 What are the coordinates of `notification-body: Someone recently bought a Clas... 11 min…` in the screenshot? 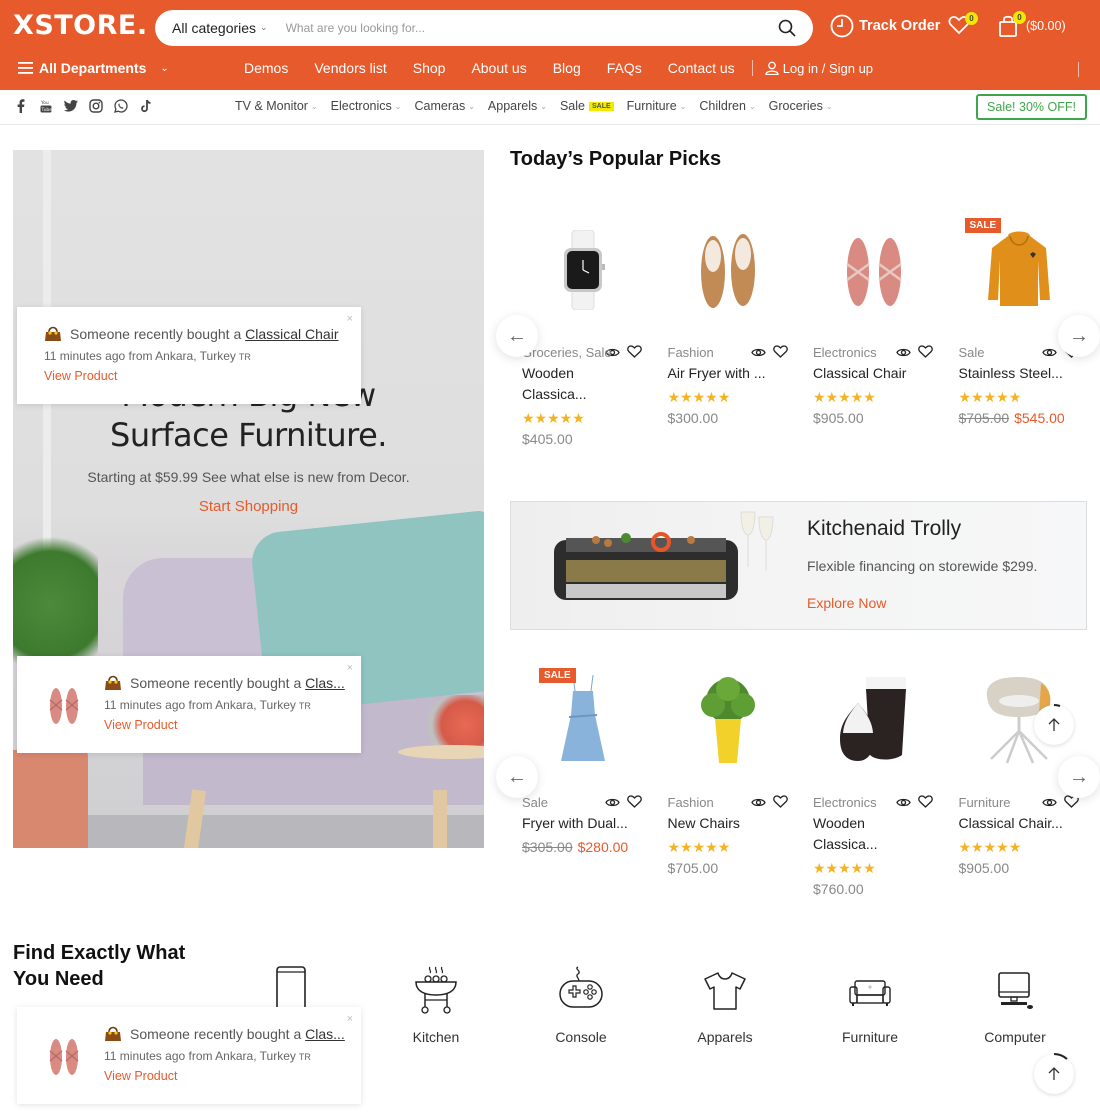 It's located at (224, 703).